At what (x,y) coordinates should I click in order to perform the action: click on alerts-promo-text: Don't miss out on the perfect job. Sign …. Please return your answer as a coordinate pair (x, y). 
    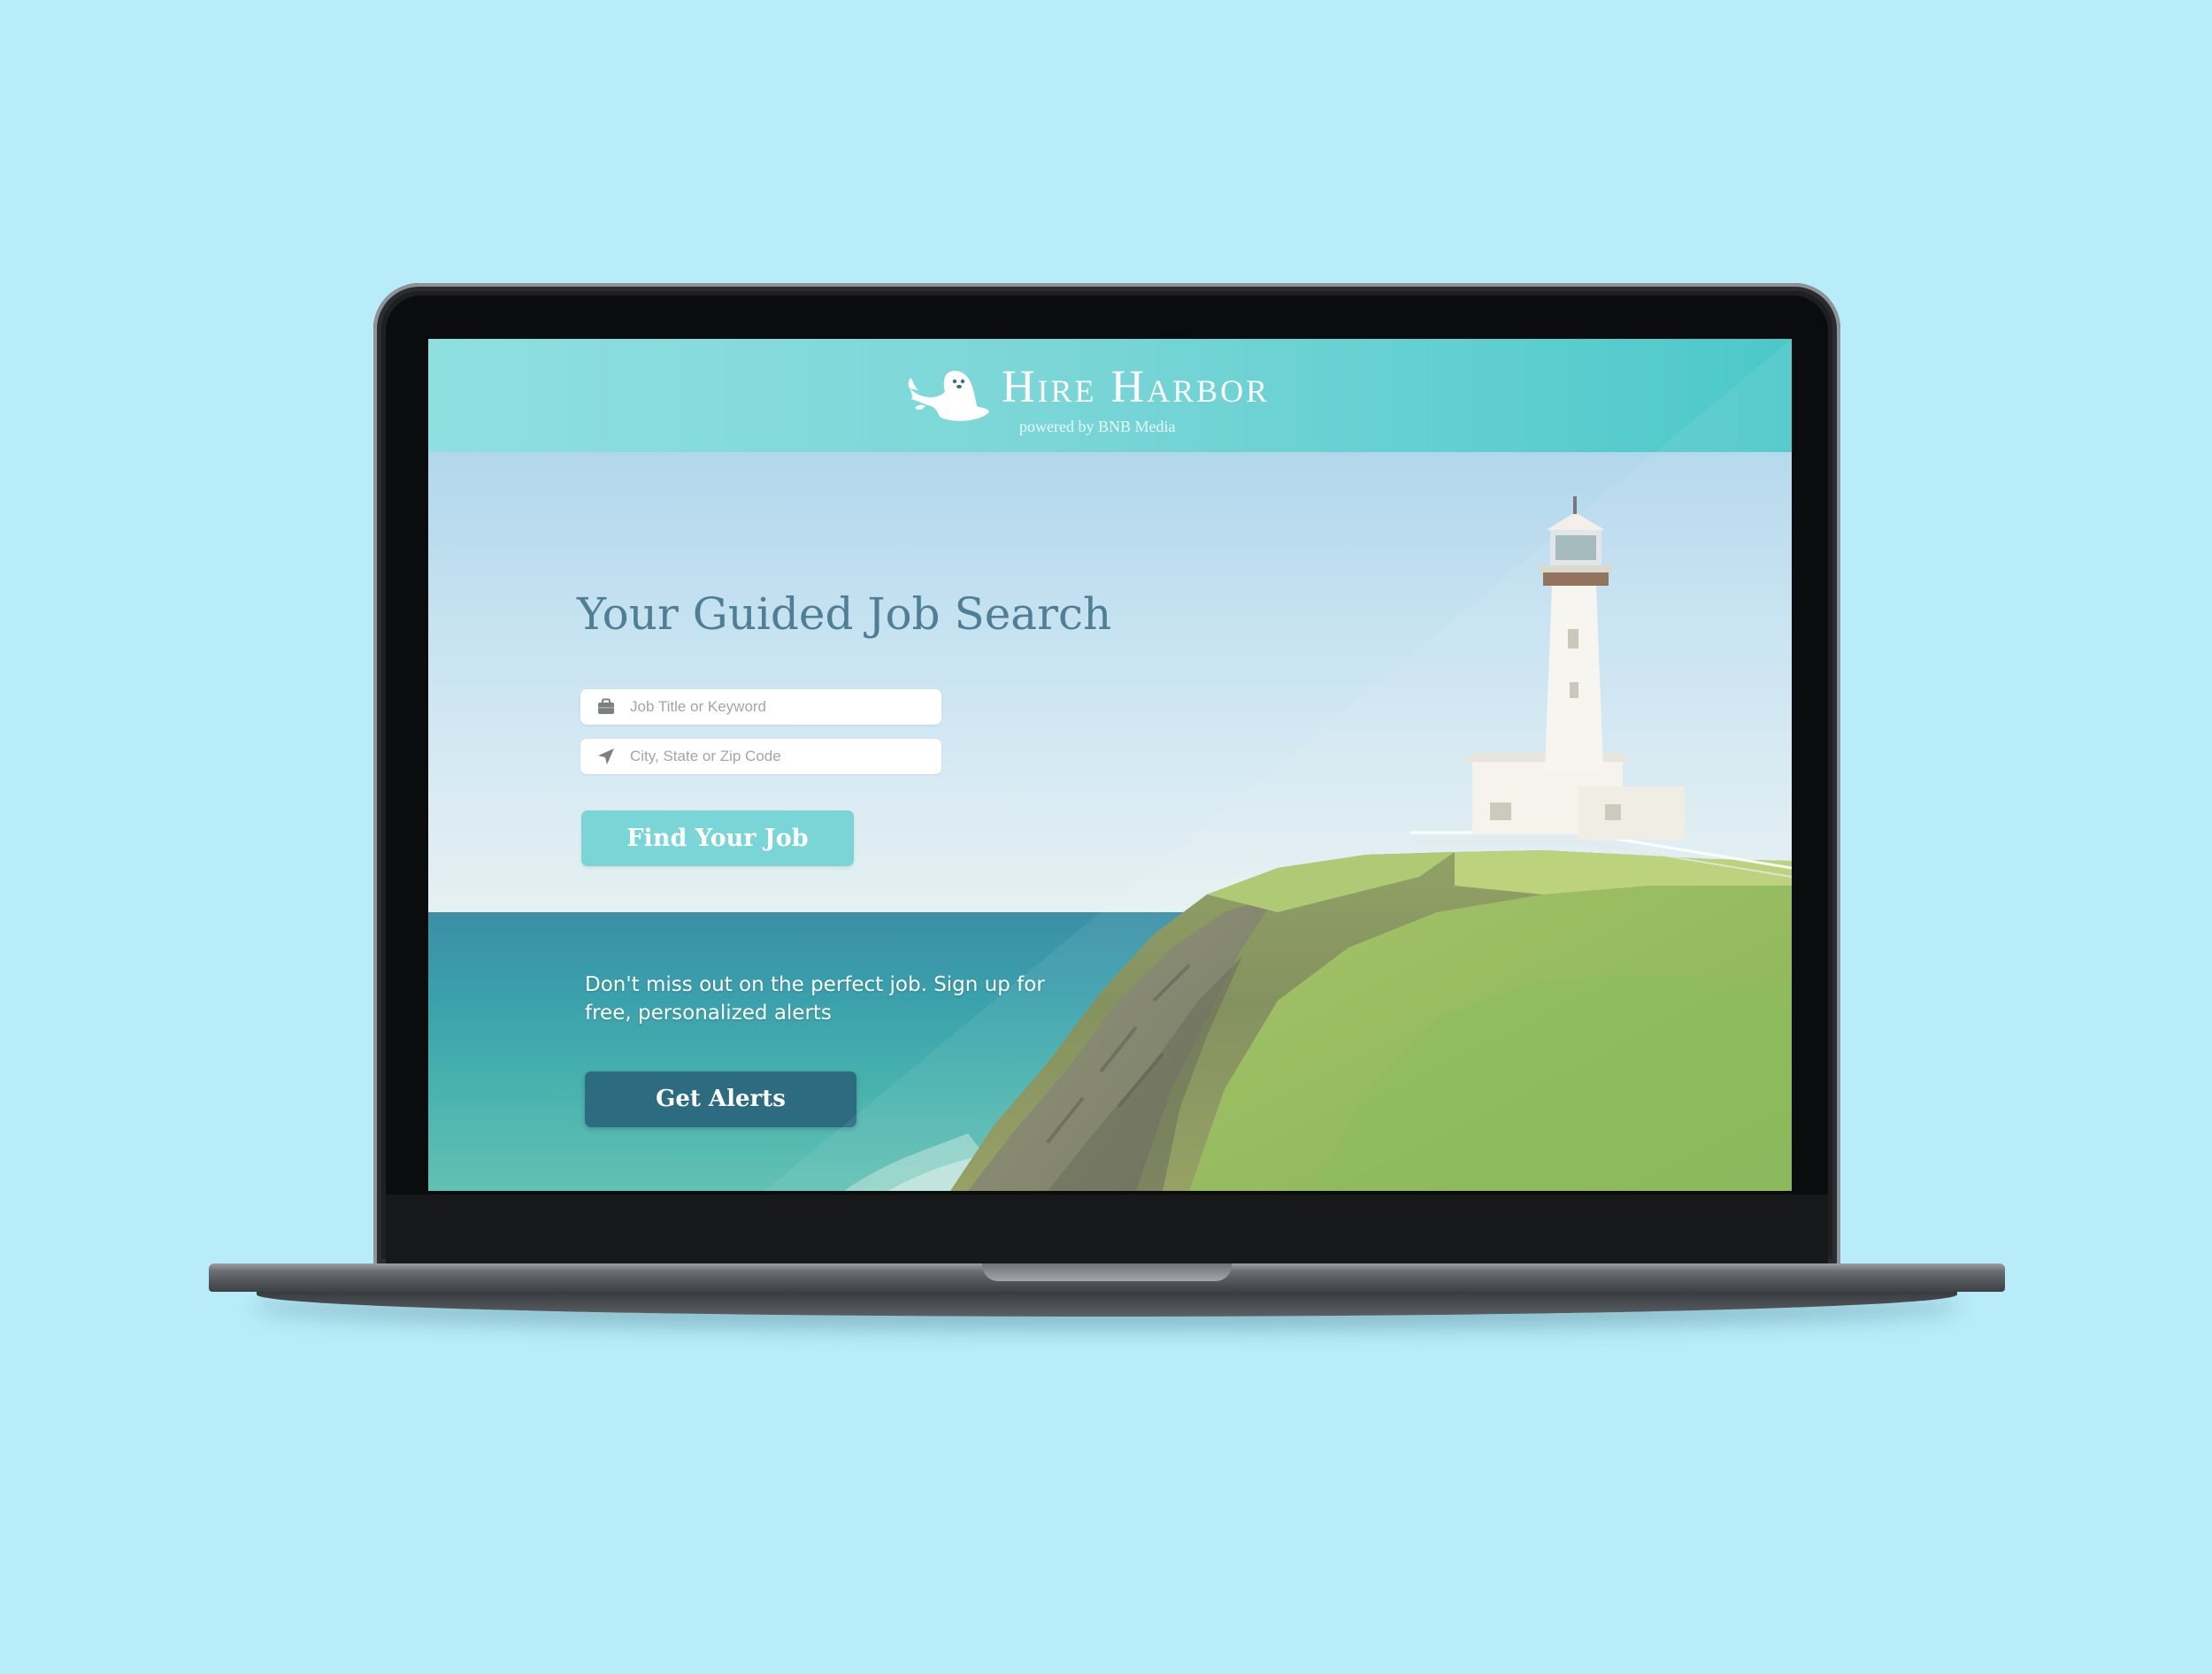
    Looking at the image, I should click on (815, 999).